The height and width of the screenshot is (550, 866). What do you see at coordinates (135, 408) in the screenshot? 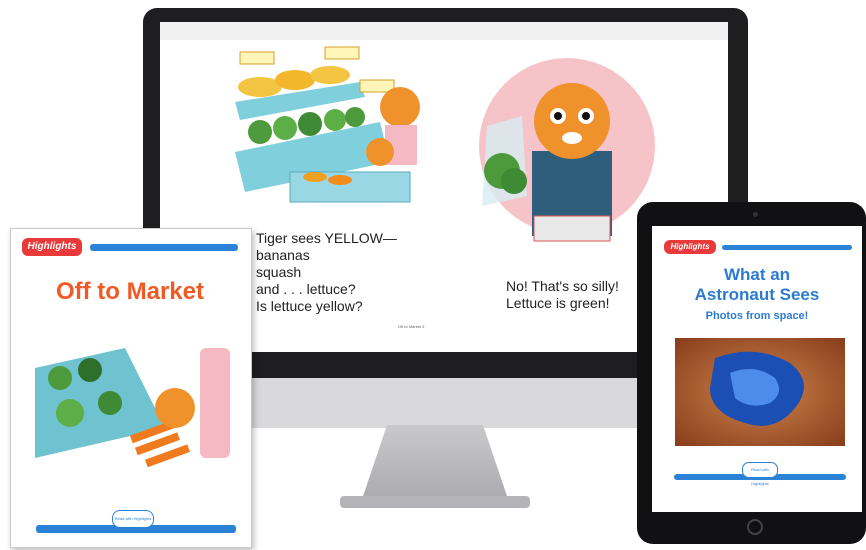
I see `booklet-cover-illustration` at bounding box center [135, 408].